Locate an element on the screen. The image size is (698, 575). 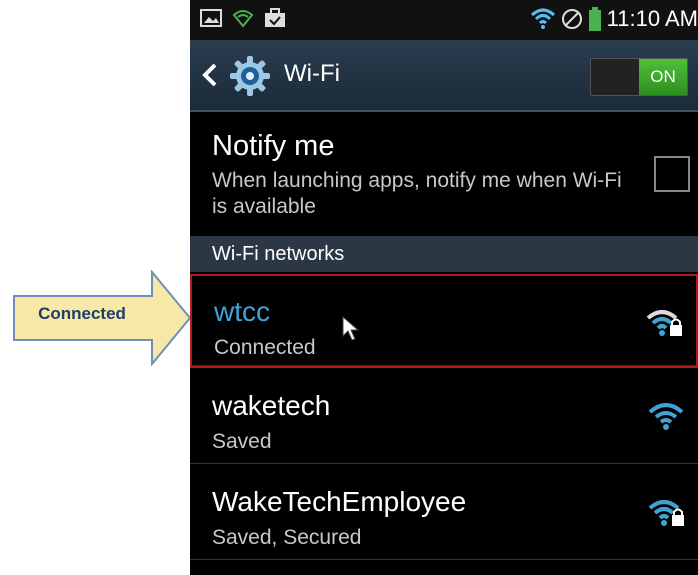
action-bar: Wi-Fi ON is located at coordinates (444, 76).